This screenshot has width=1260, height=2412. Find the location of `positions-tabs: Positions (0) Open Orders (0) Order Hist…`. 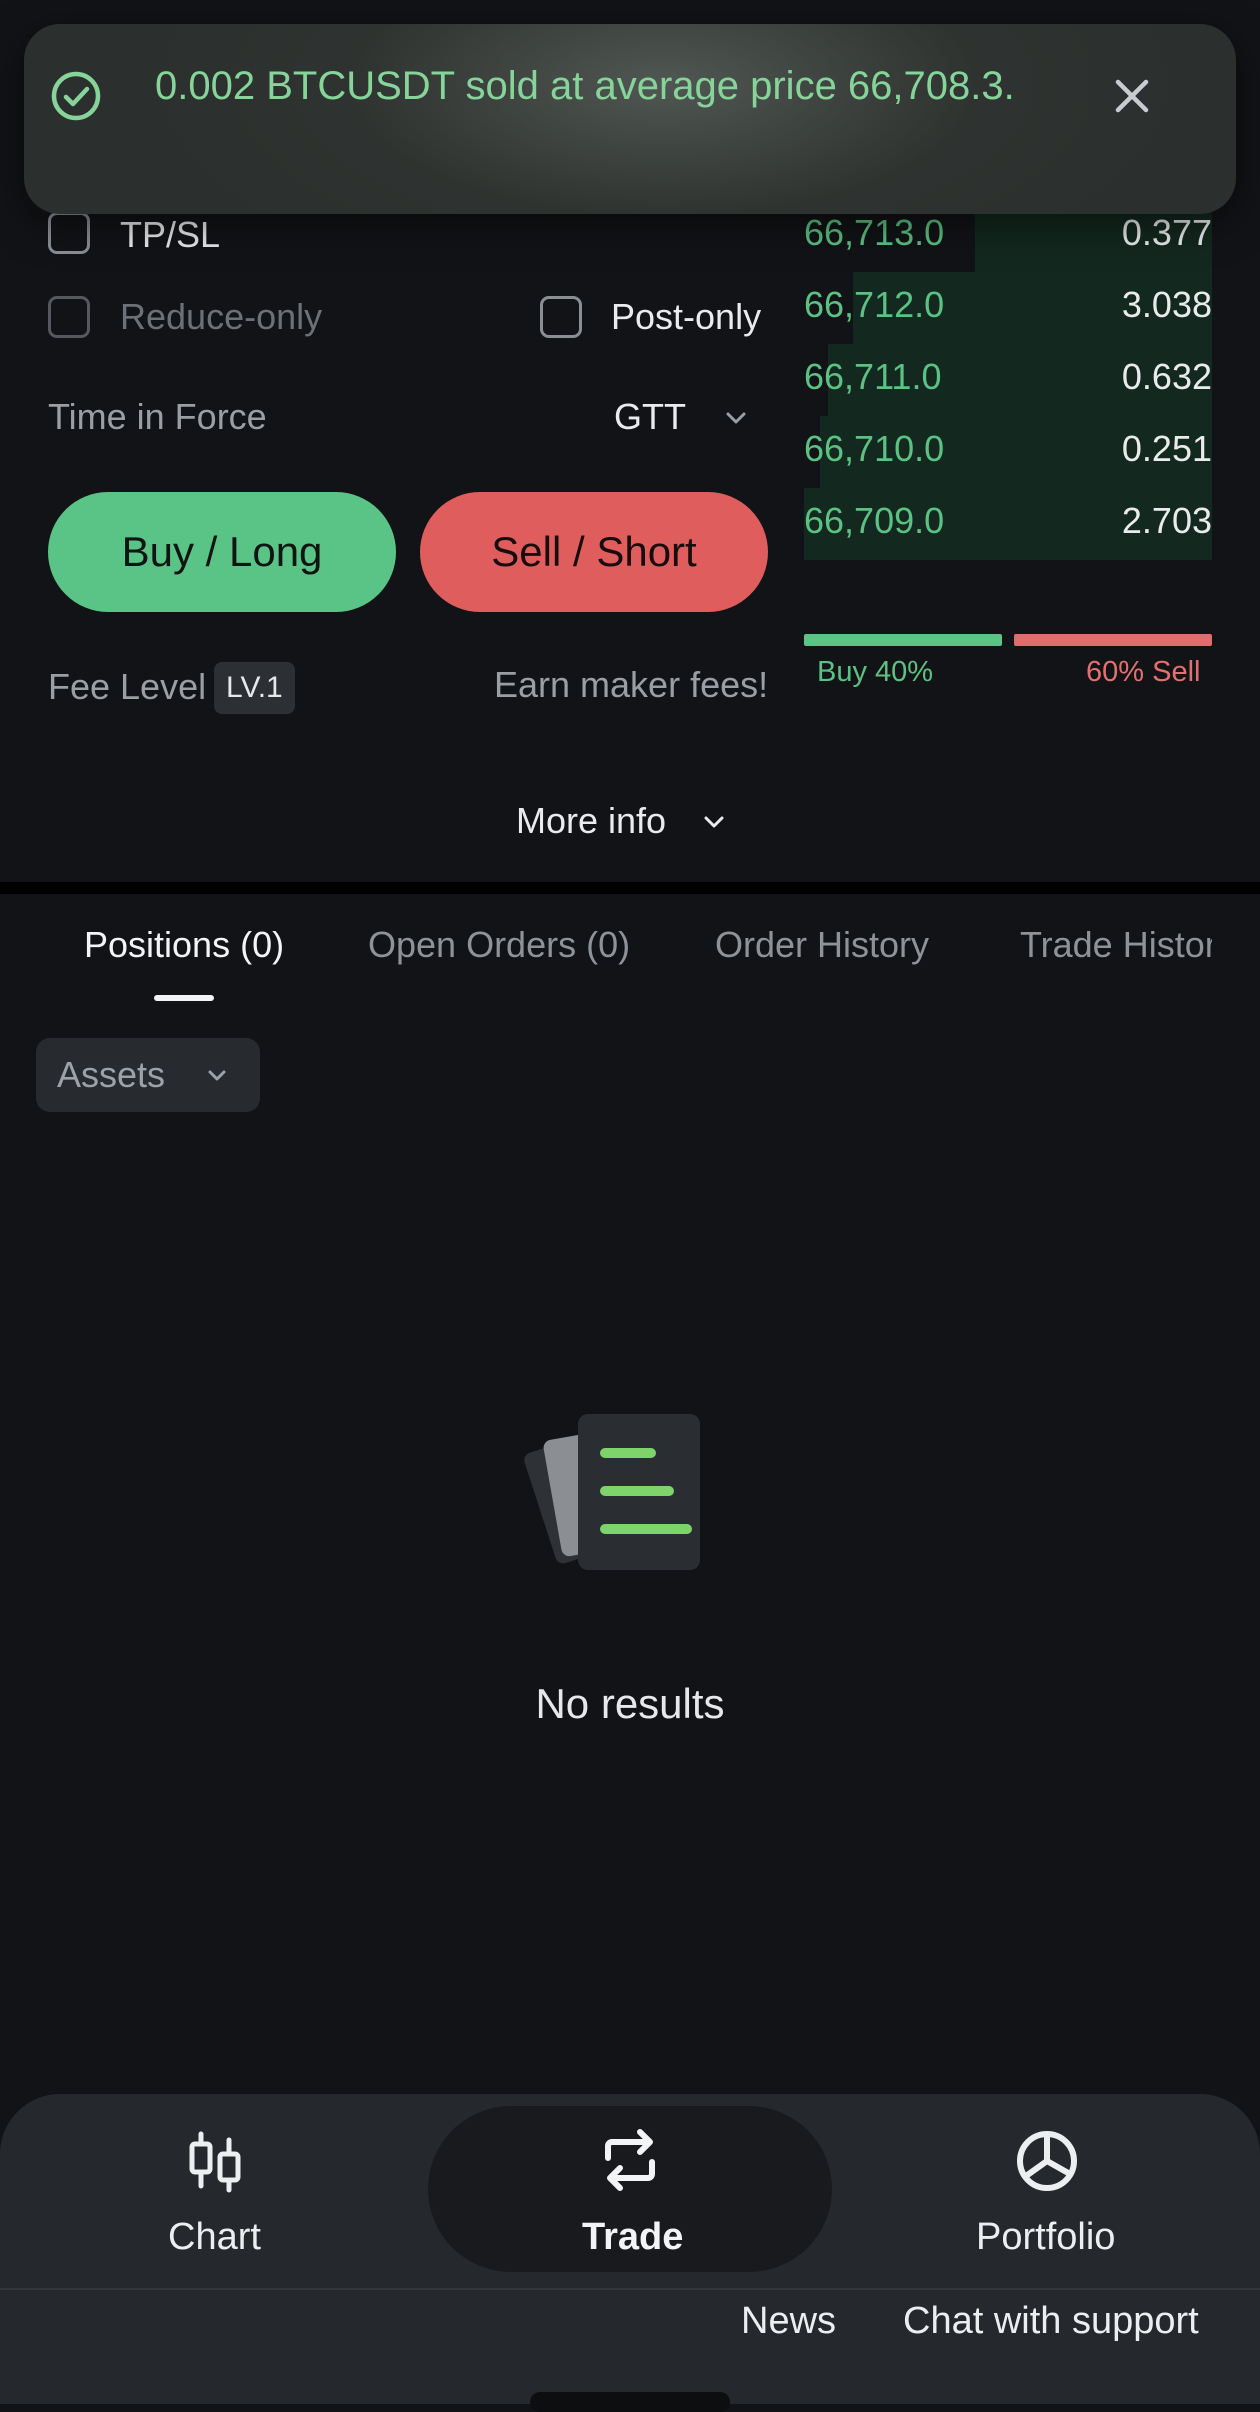

positions-tabs: Positions (0) Open Orders (0) Order Hist… is located at coordinates (606, 955).